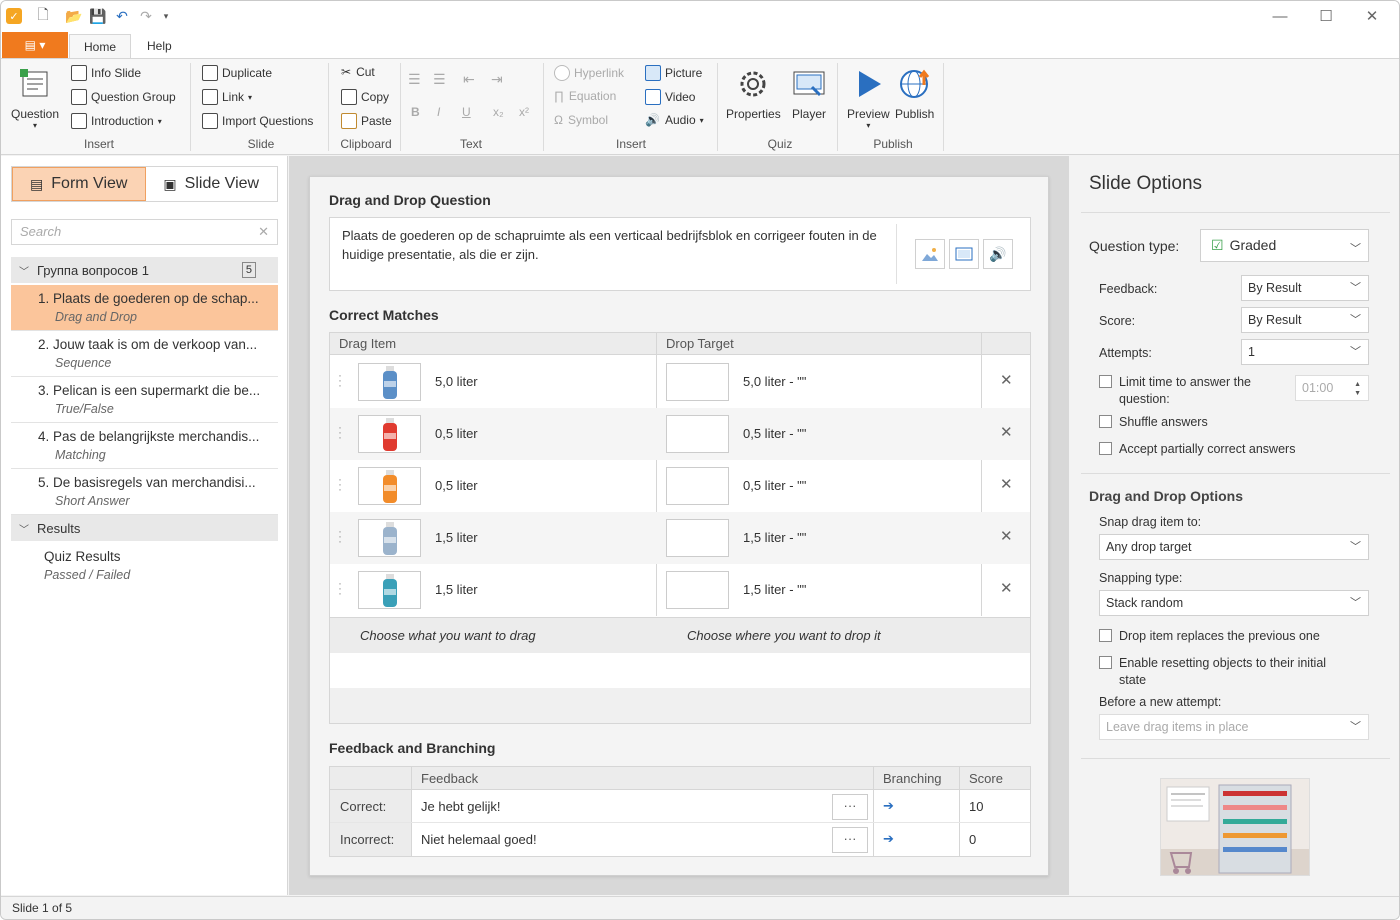 This screenshot has width=1400, height=920. I want to click on attempts-dropdown: 1 ﹀, so click(1305, 352).